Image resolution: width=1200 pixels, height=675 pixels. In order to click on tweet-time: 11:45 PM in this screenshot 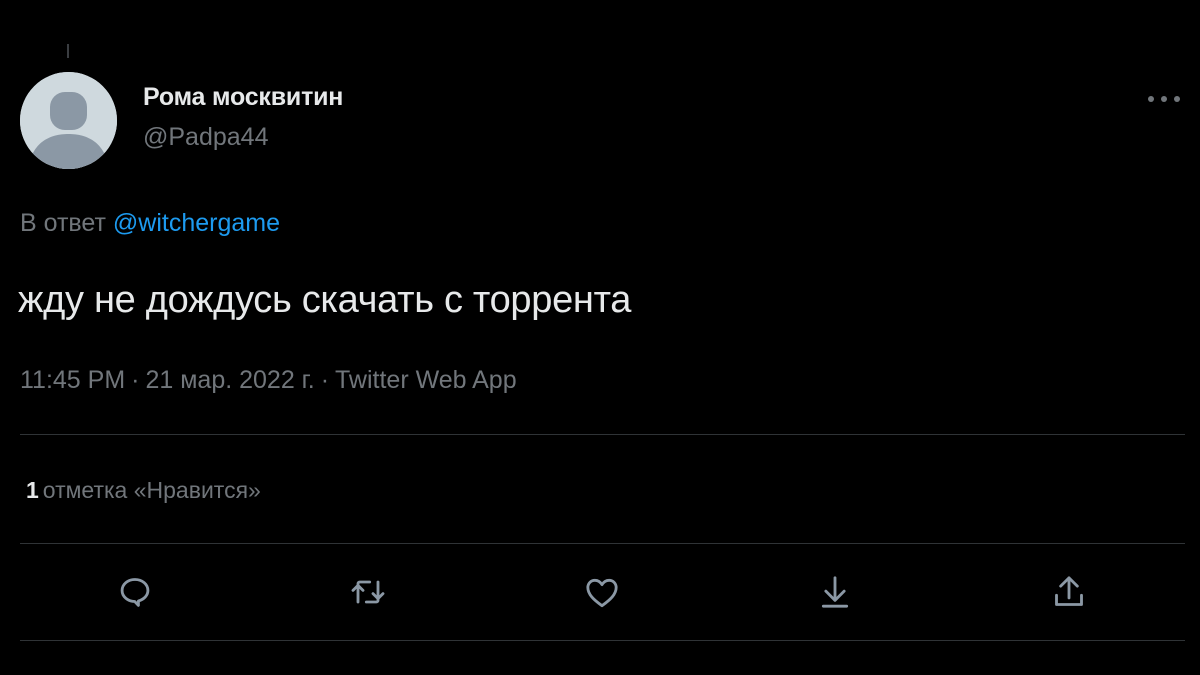, I will do `click(72, 380)`.